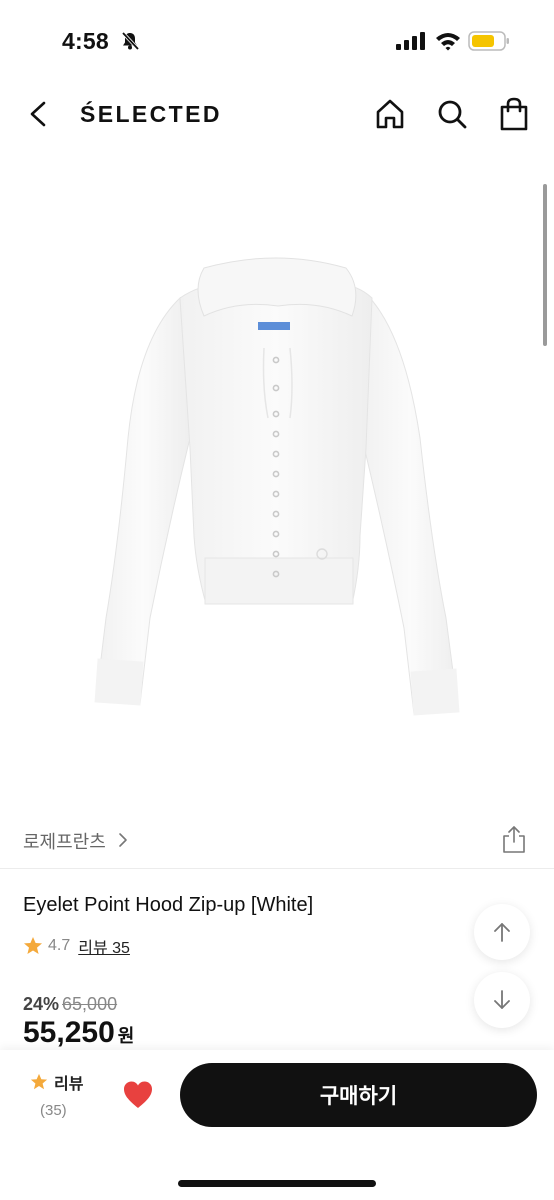 The image size is (554, 1200). What do you see at coordinates (452, 114) in the screenshot?
I see `search-icon` at bounding box center [452, 114].